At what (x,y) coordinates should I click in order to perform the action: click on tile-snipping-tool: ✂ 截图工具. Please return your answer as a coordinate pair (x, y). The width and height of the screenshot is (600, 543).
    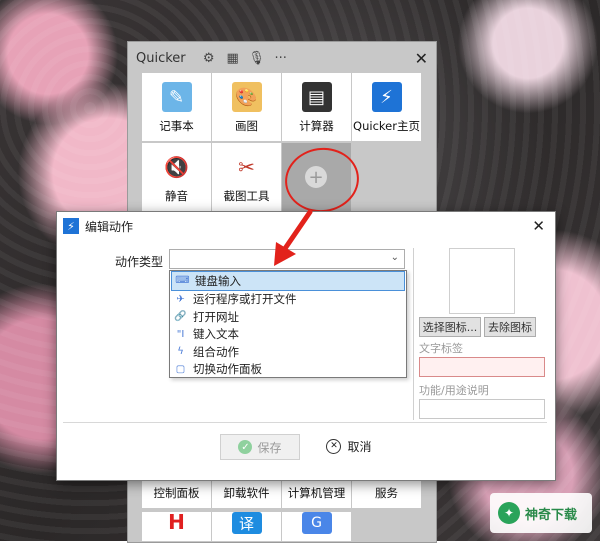
    Looking at the image, I should click on (246, 177).